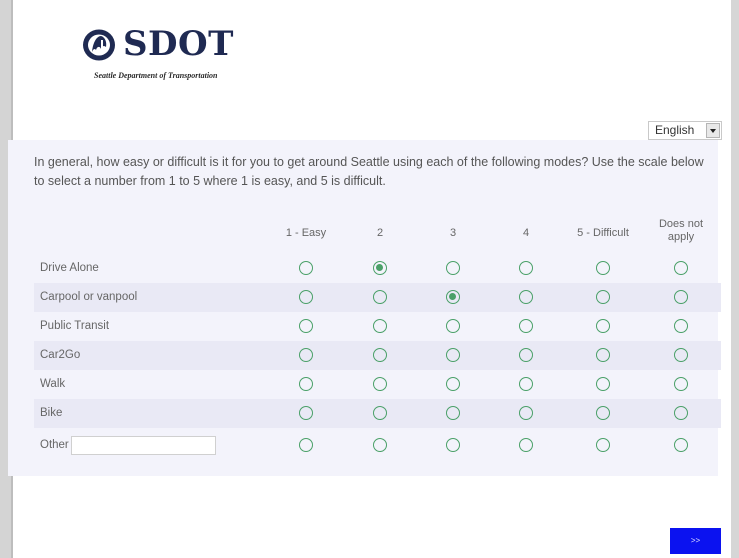 The width and height of the screenshot is (739, 558). What do you see at coordinates (681, 413) in the screenshot?
I see `radio-bike-na` at bounding box center [681, 413].